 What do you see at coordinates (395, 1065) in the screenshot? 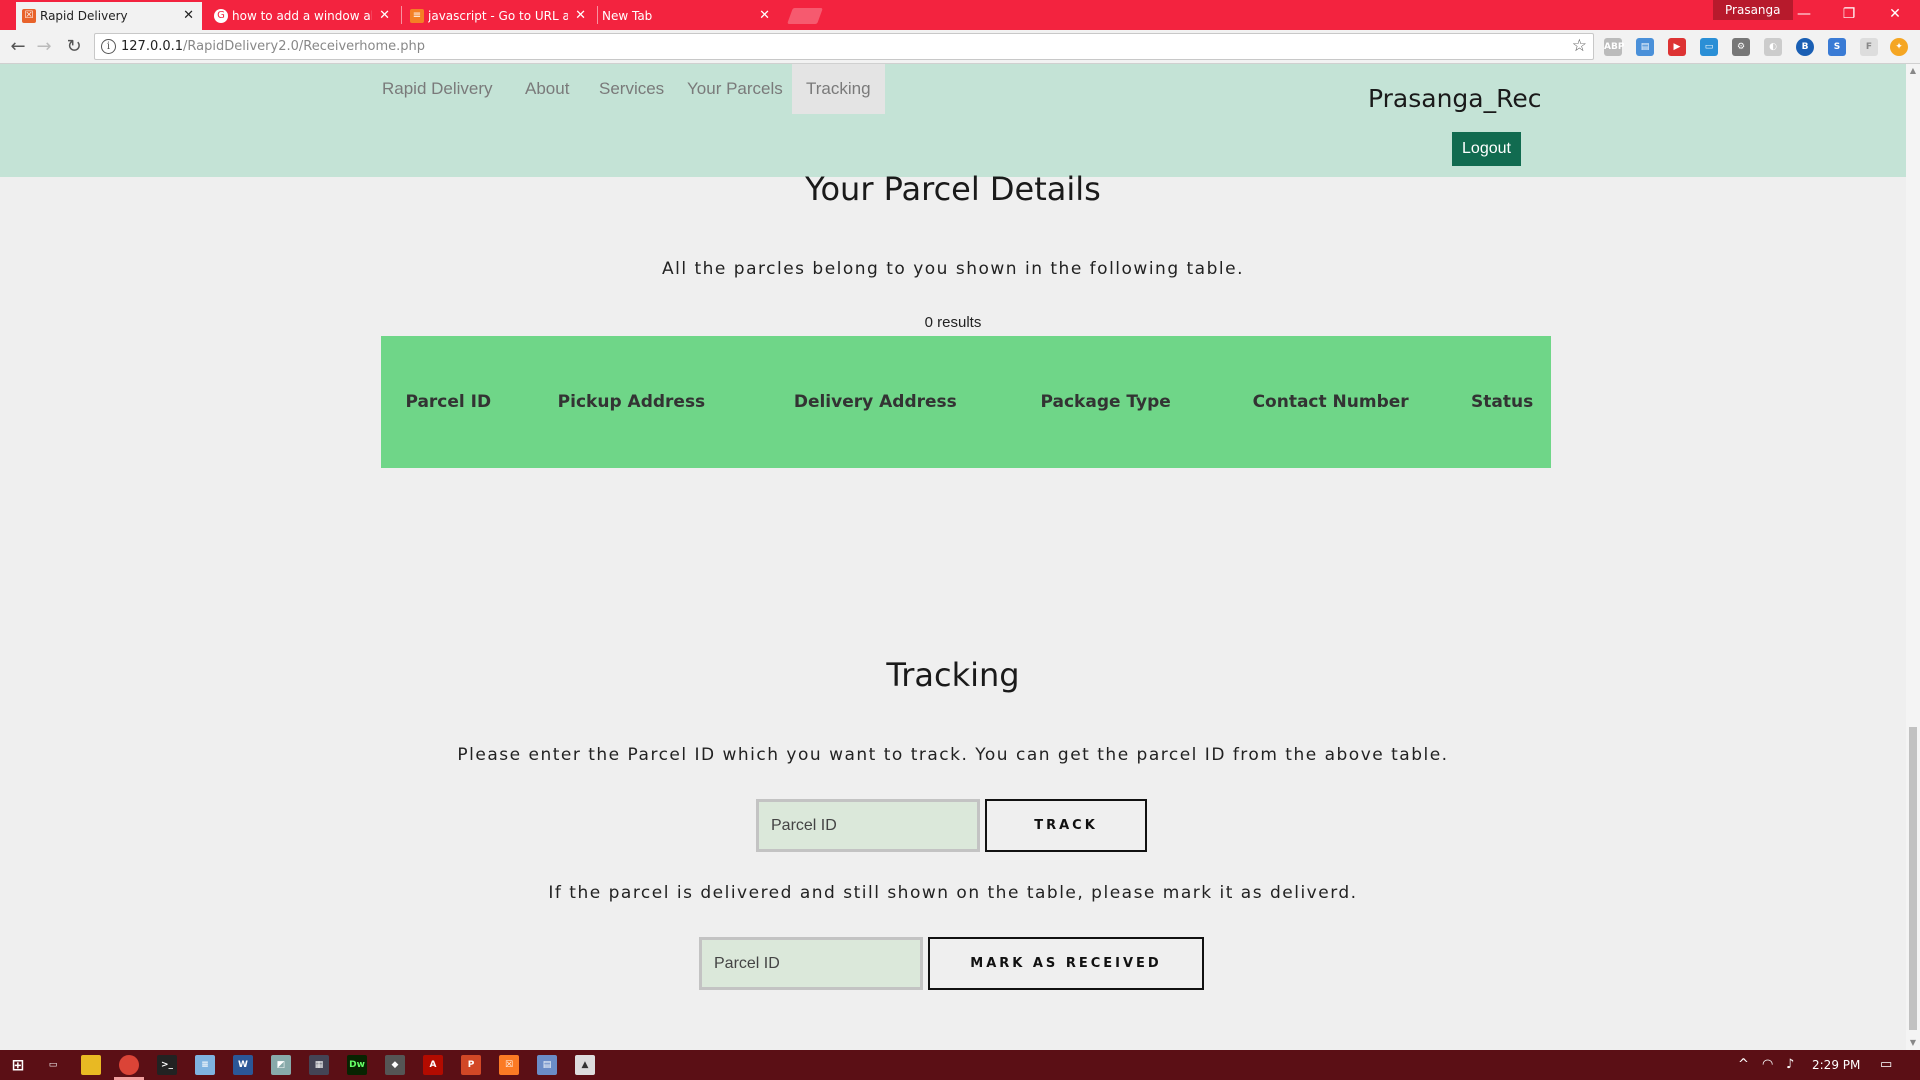
I see `git-icon: ◆` at bounding box center [395, 1065].